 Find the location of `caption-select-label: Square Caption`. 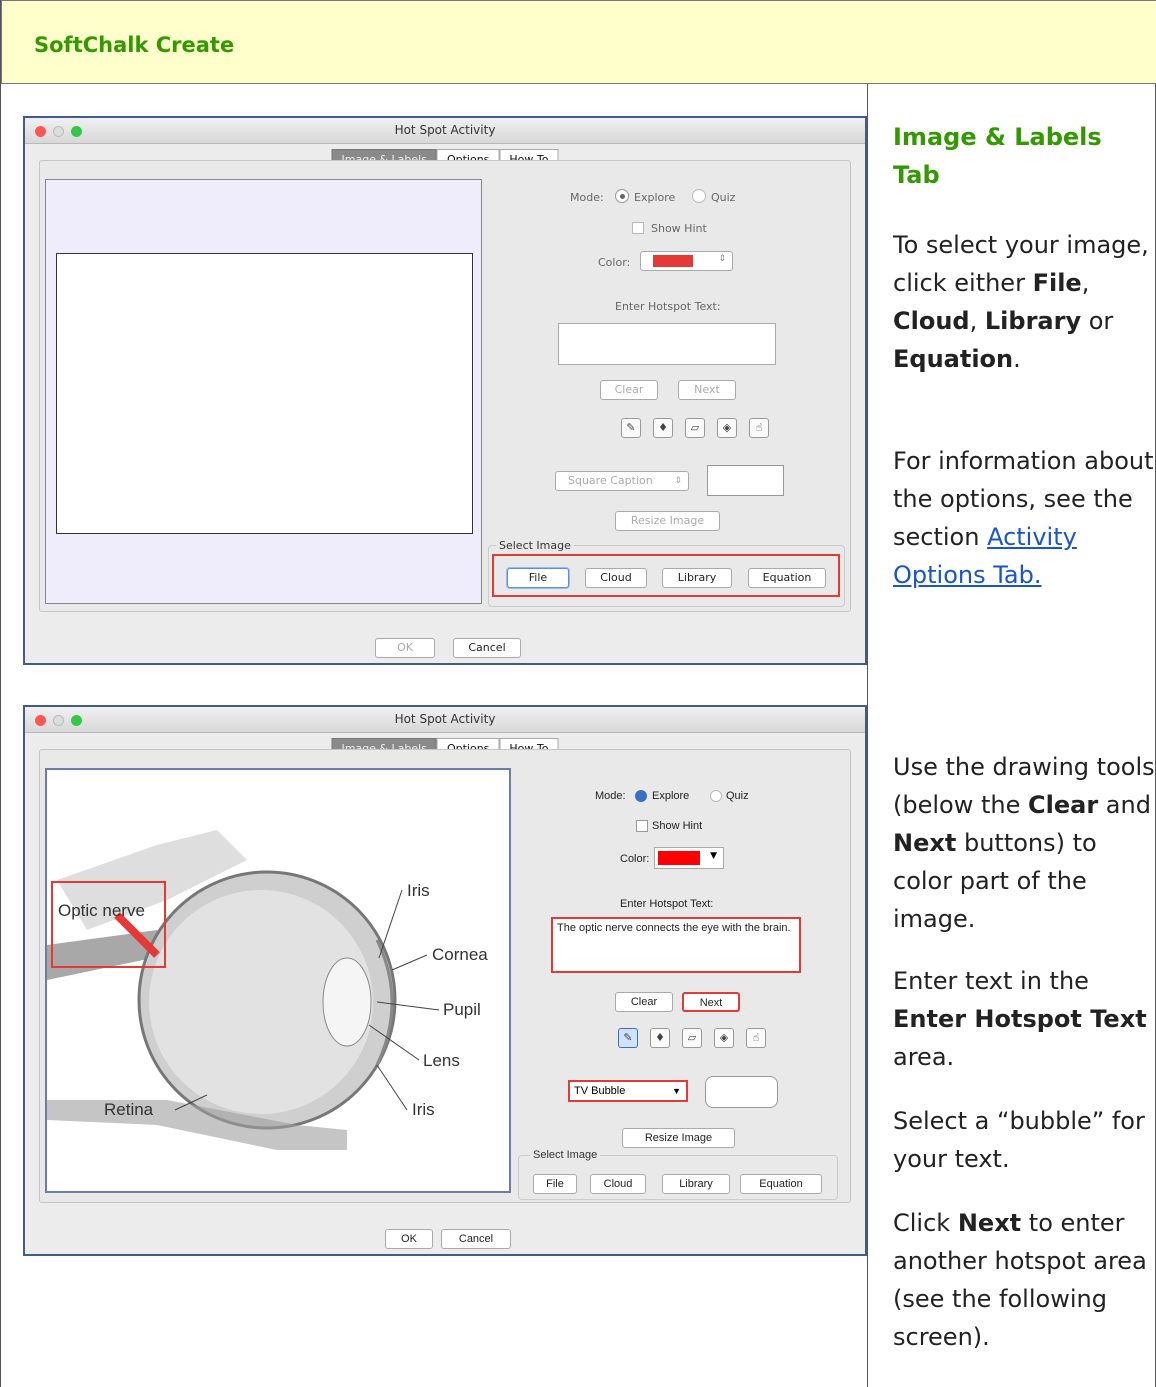

caption-select-label: Square Caption is located at coordinates (610, 480).